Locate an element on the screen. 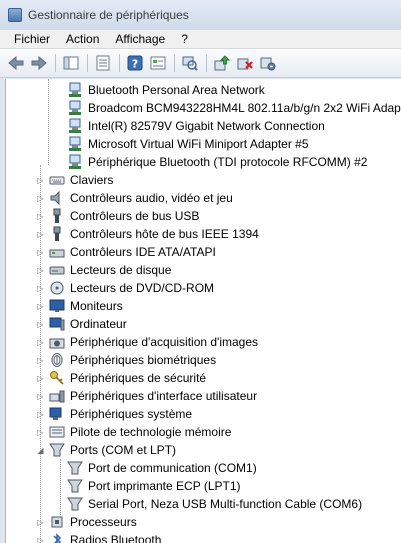 This screenshot has width=401, height=543. tree-category-imaging: ▷ Périphérique d'acquisition d'images is located at coordinates (203, 342).